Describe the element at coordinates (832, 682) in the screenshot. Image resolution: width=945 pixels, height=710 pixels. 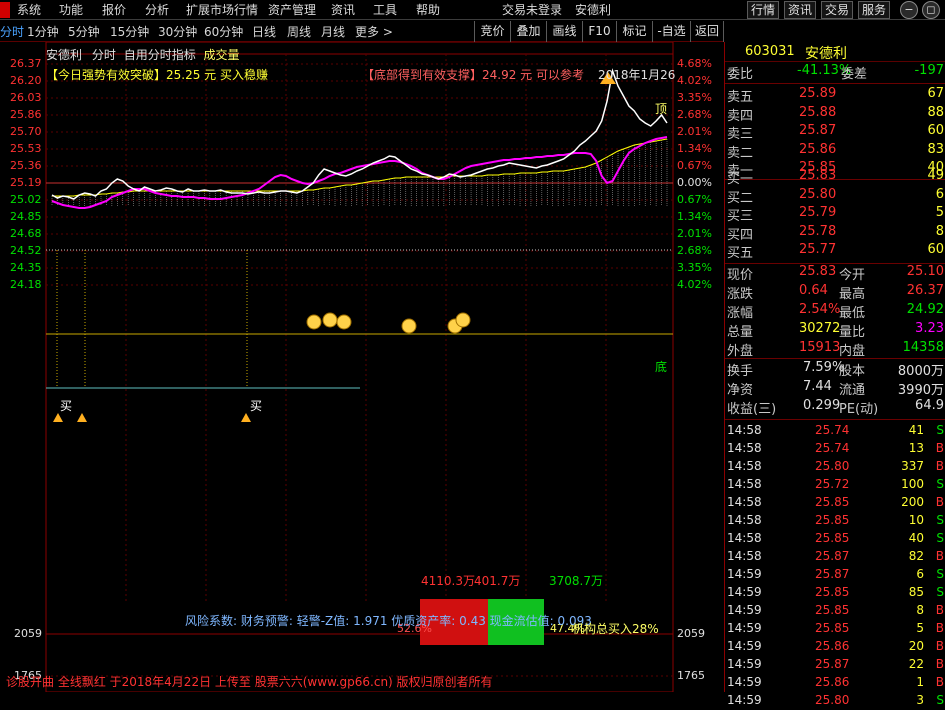
I see `tick-price: 25.86` at that location.